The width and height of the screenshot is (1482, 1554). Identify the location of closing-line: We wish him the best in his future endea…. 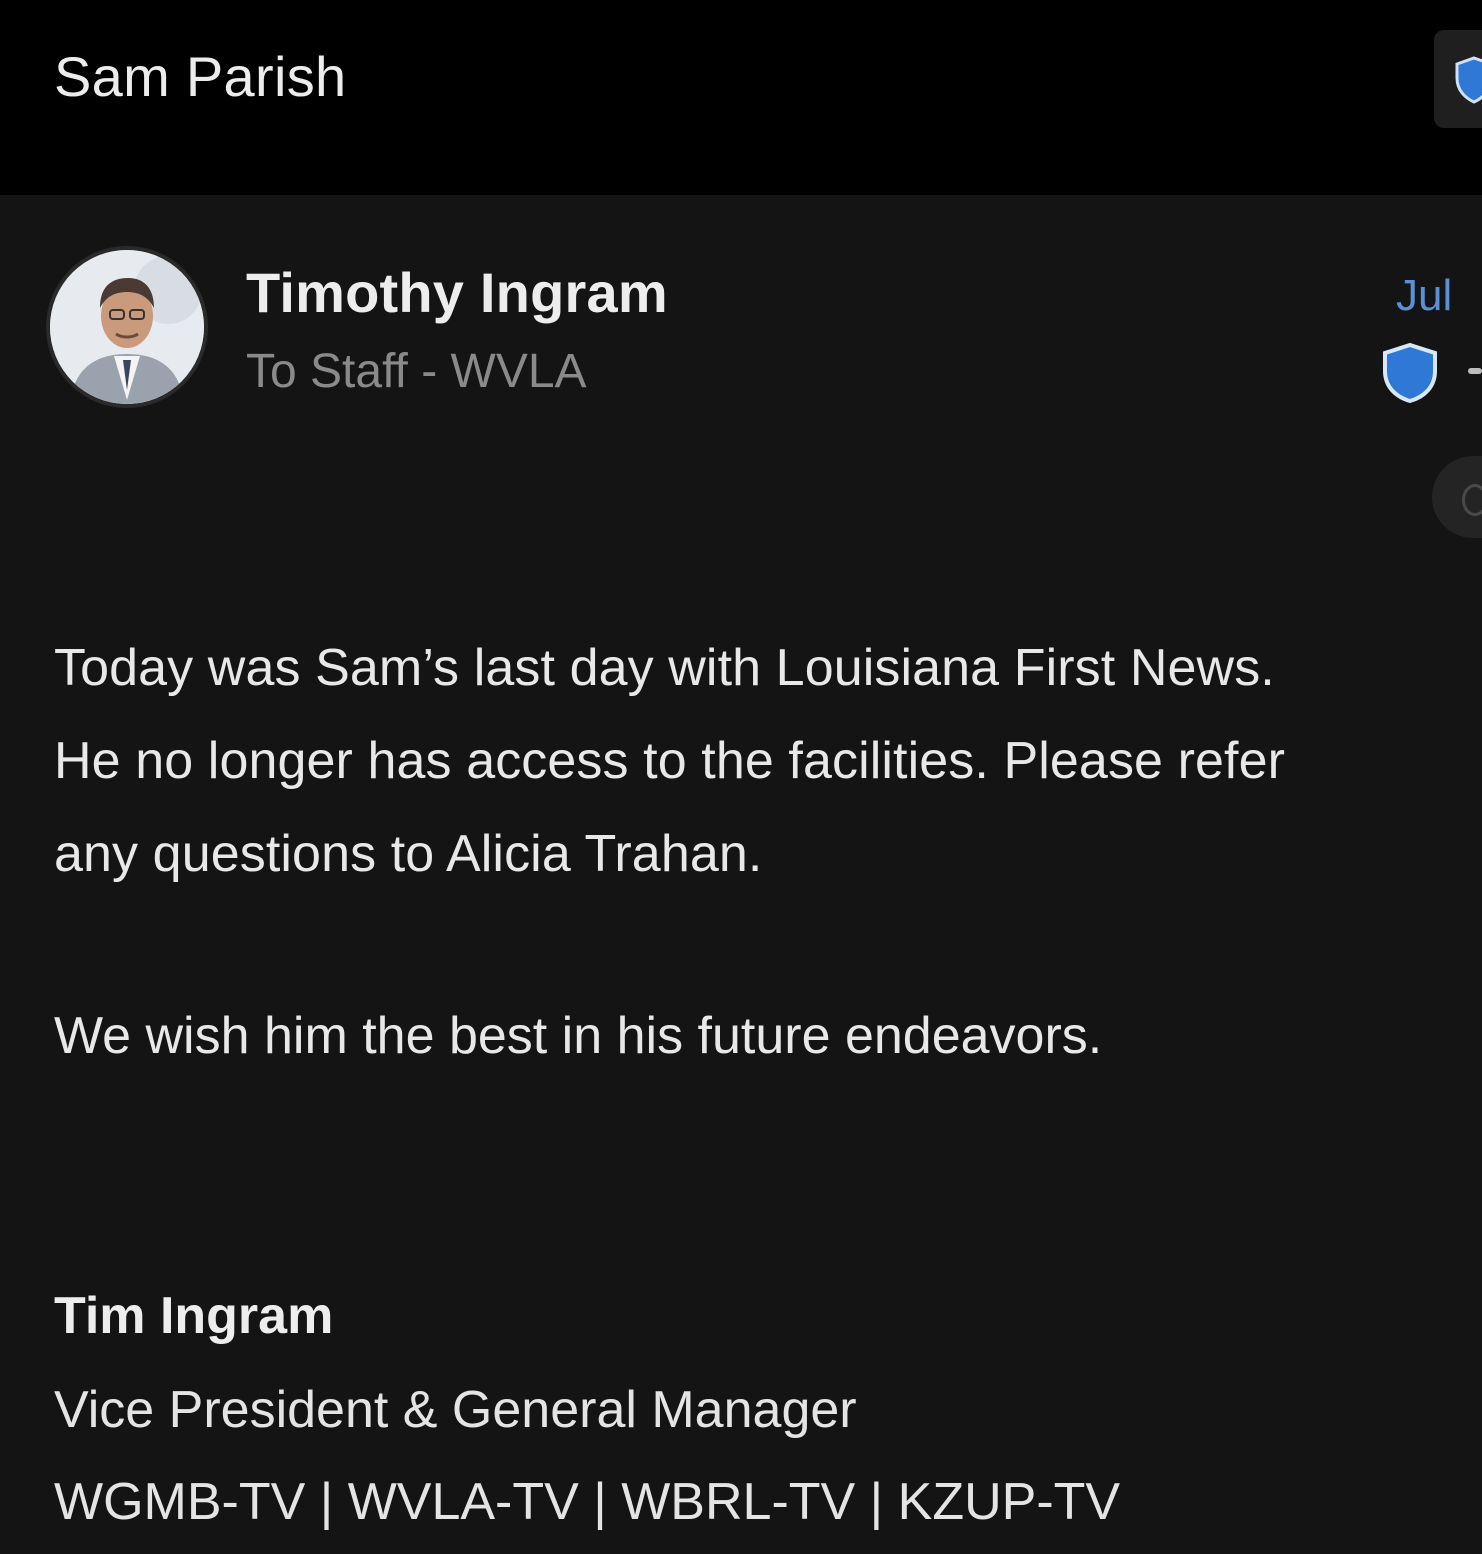
(578, 1036).